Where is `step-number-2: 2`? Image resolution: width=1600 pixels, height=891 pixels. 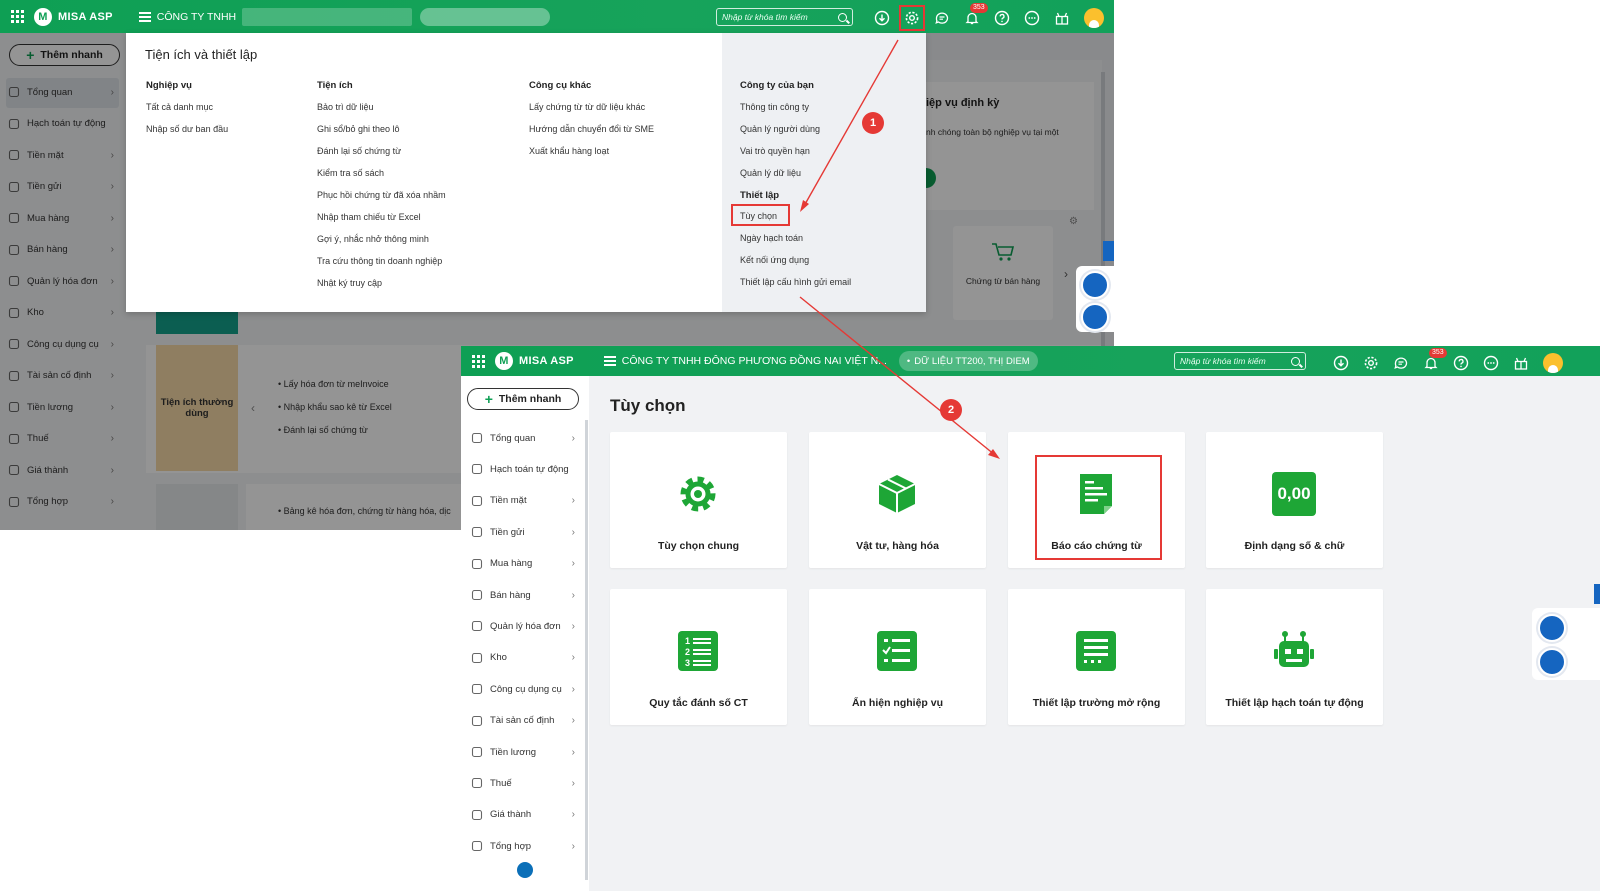
step-number-2: 2 is located at coordinates (951, 410).